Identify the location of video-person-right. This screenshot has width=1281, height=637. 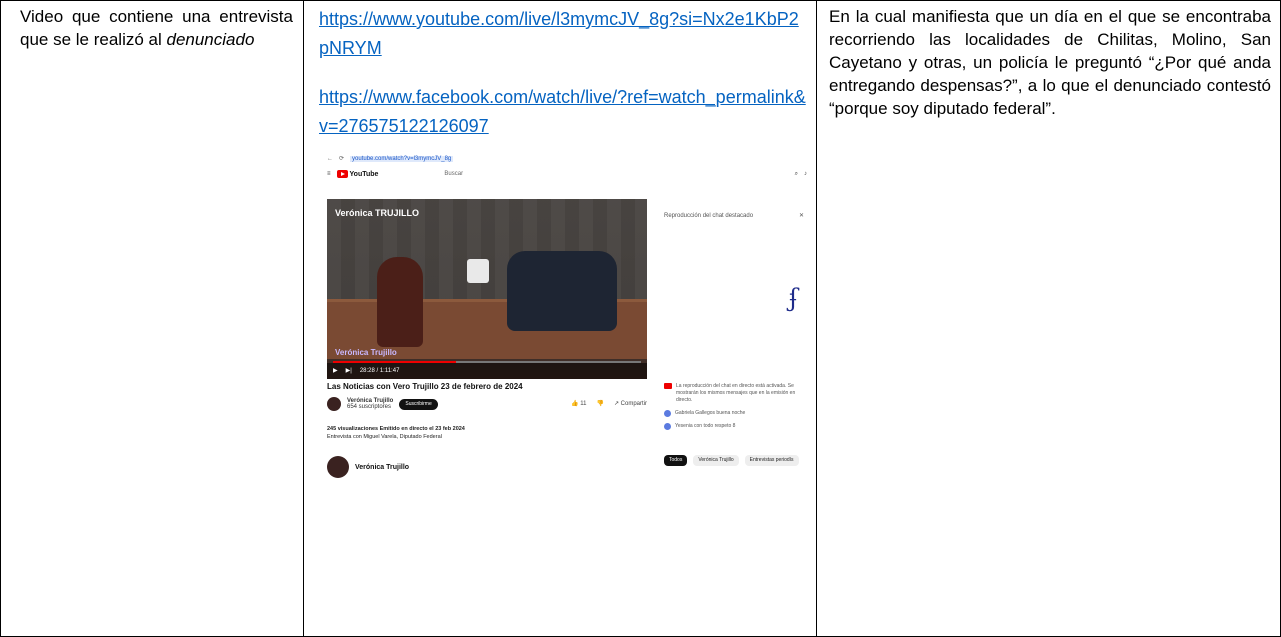
(562, 291).